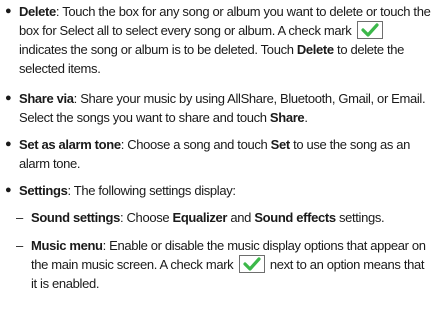 The width and height of the screenshot is (438, 320). Describe the element at coordinates (70, 144) in the screenshot. I see `term-set-as-alarm-tone: Set as alarm tone` at that location.